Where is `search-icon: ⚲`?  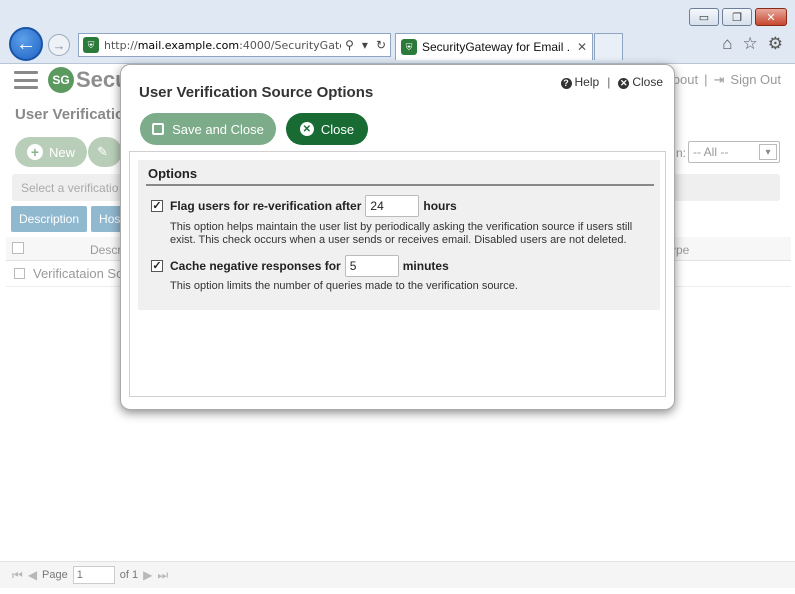 search-icon: ⚲ is located at coordinates (349, 45).